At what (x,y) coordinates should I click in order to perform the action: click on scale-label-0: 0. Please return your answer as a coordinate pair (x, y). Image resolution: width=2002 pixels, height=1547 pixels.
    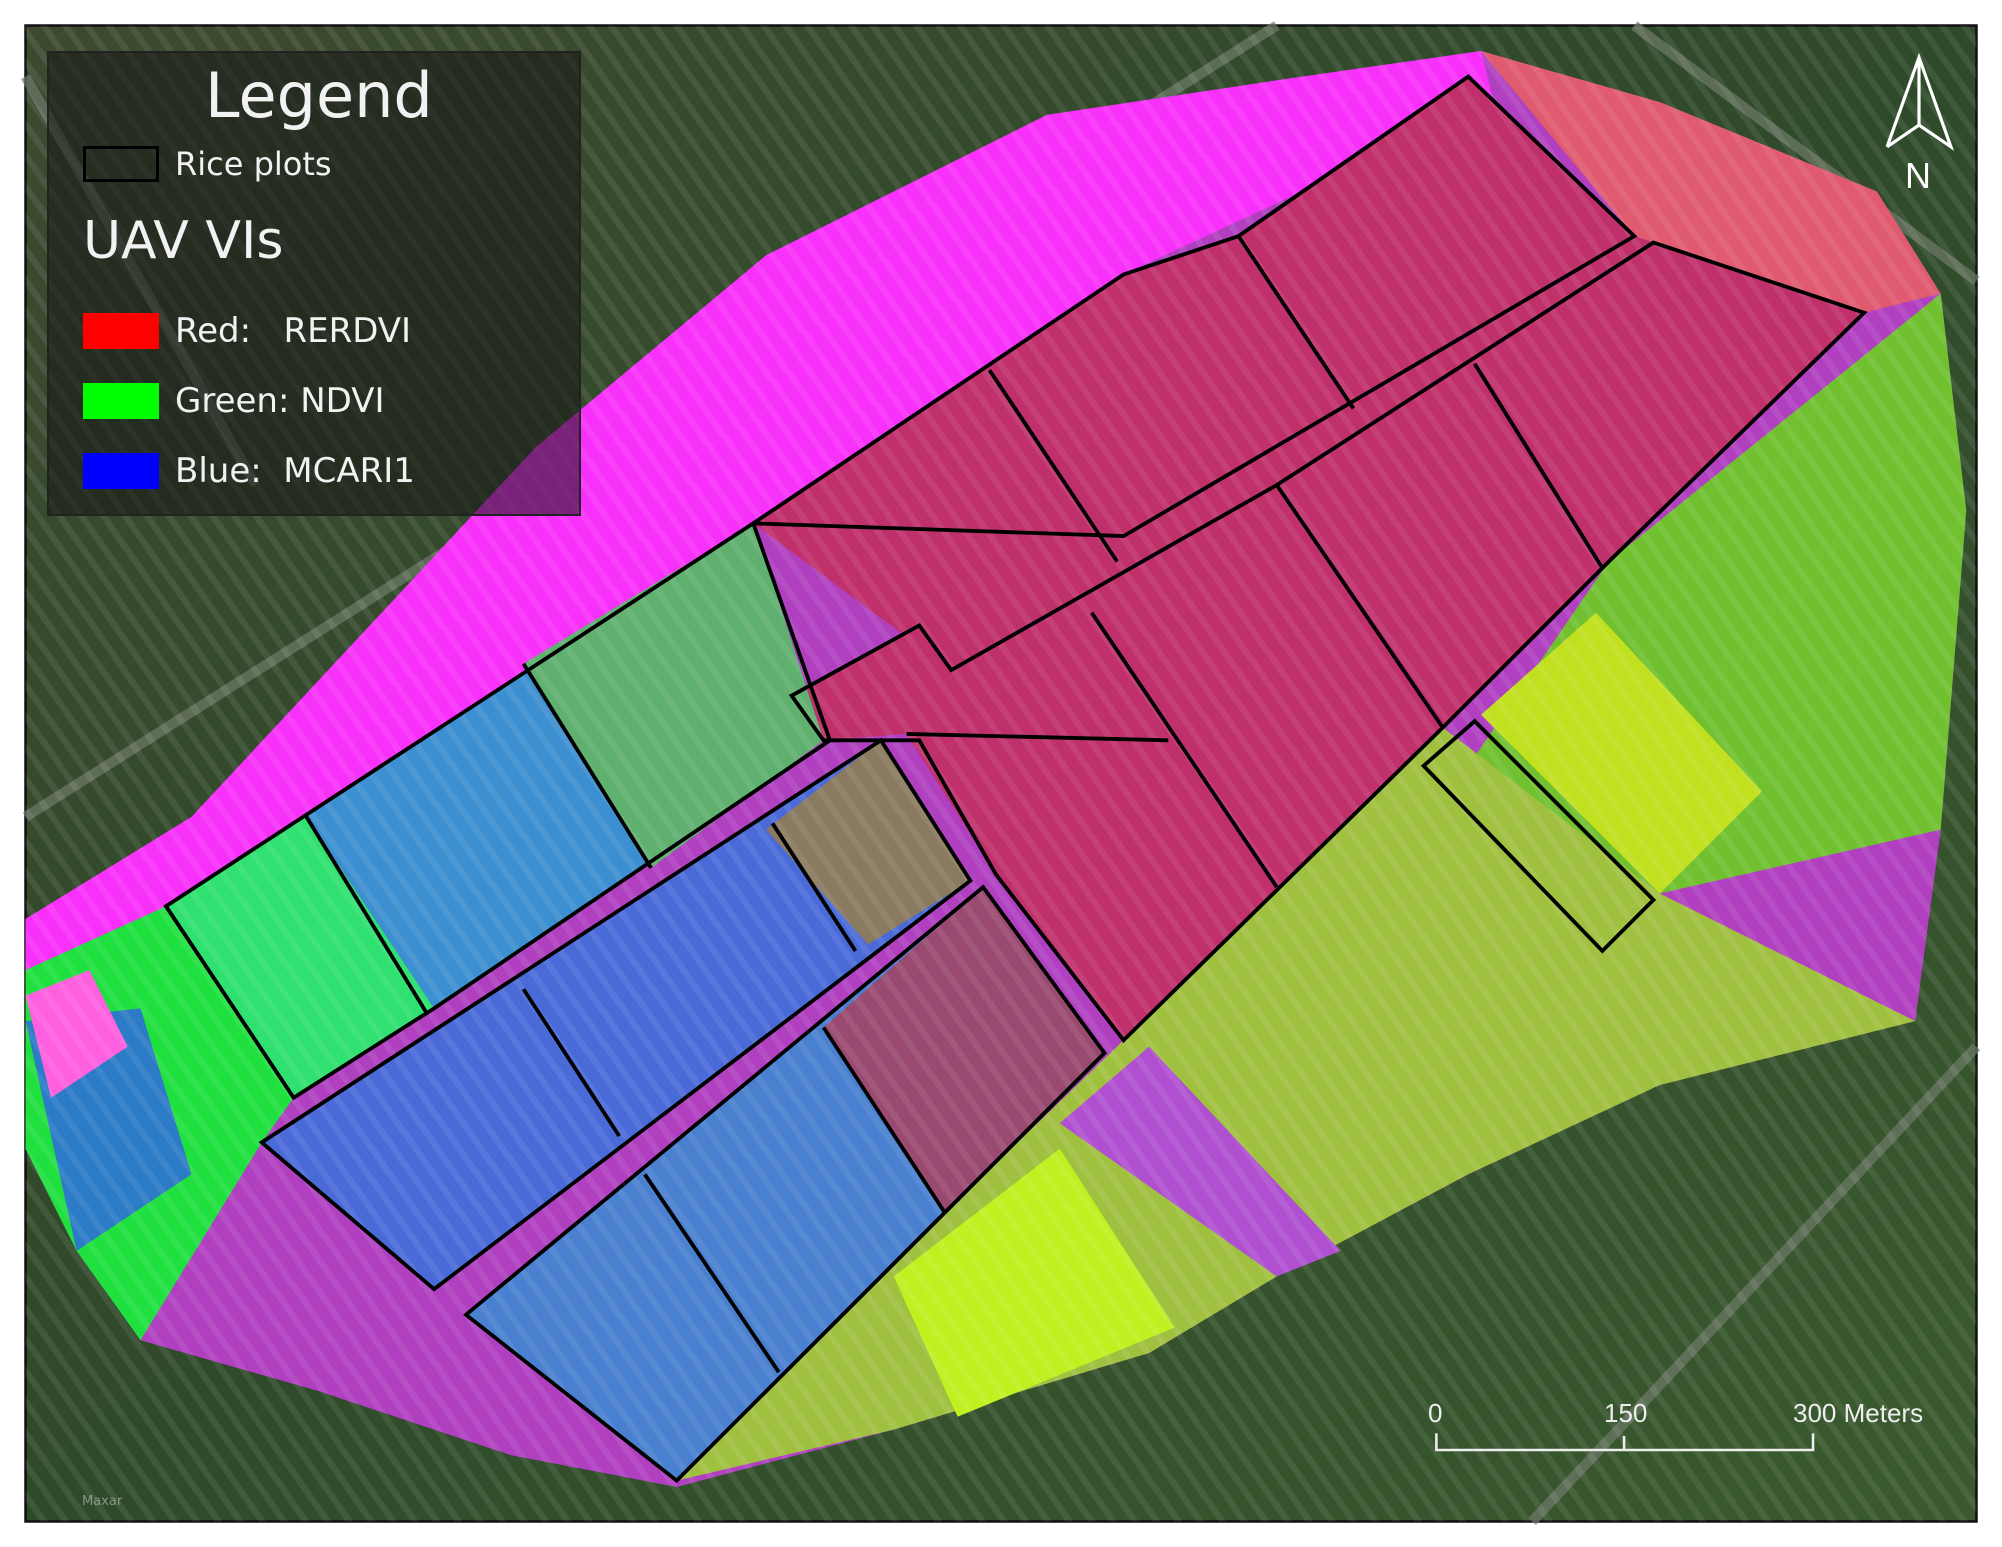
    Looking at the image, I should click on (1435, 1413).